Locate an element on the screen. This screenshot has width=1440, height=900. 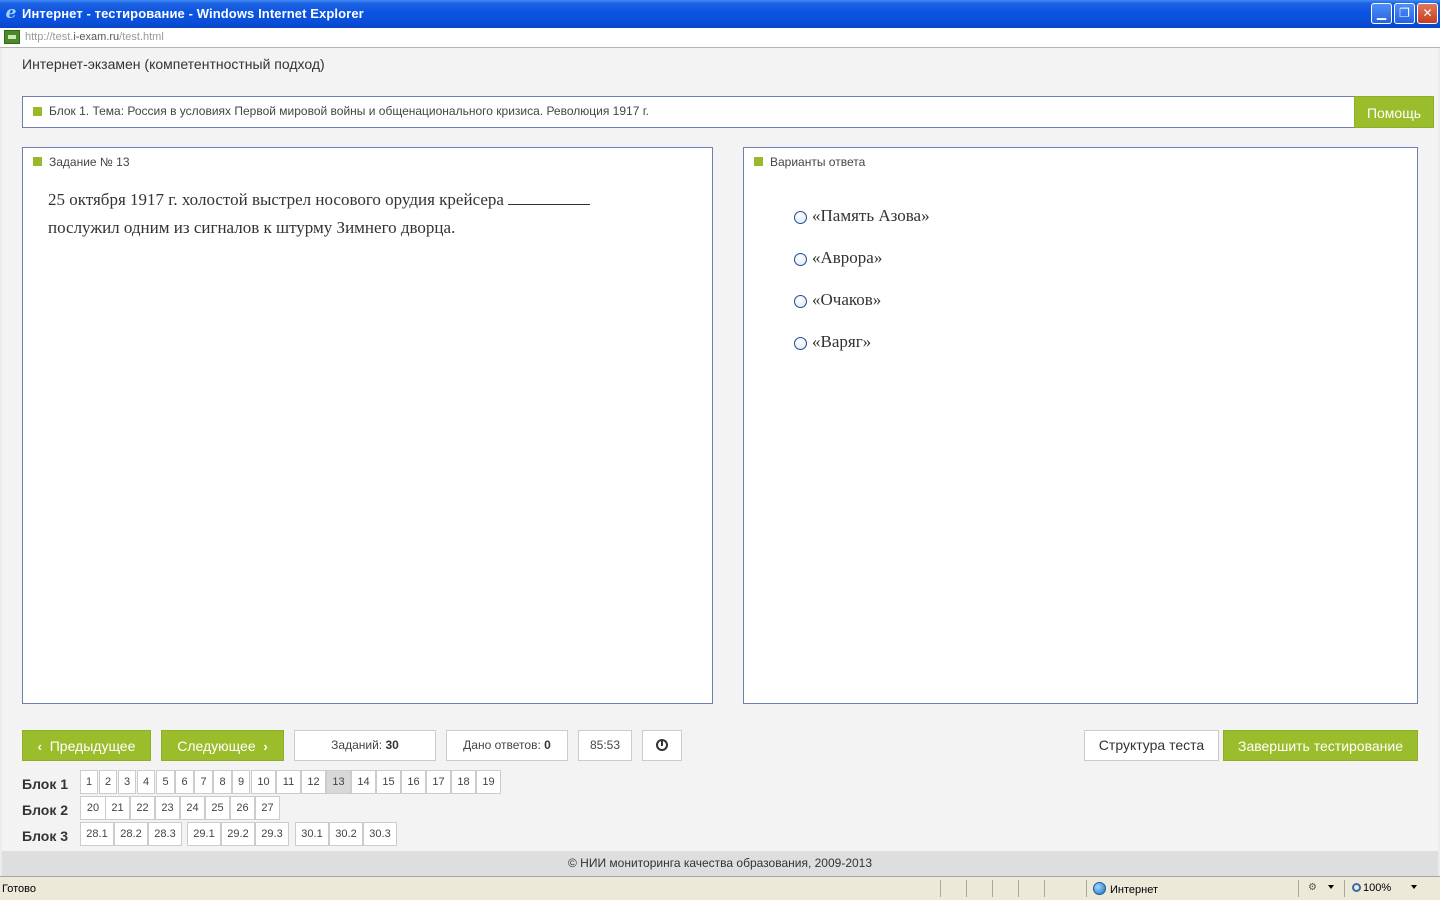
security-zone: Интернет is located at coordinates (1125, 889).